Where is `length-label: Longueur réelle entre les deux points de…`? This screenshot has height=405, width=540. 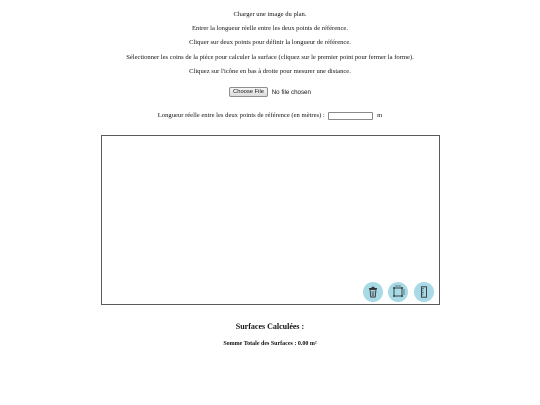
length-label: Longueur réelle entre les deux points de… is located at coordinates (241, 115).